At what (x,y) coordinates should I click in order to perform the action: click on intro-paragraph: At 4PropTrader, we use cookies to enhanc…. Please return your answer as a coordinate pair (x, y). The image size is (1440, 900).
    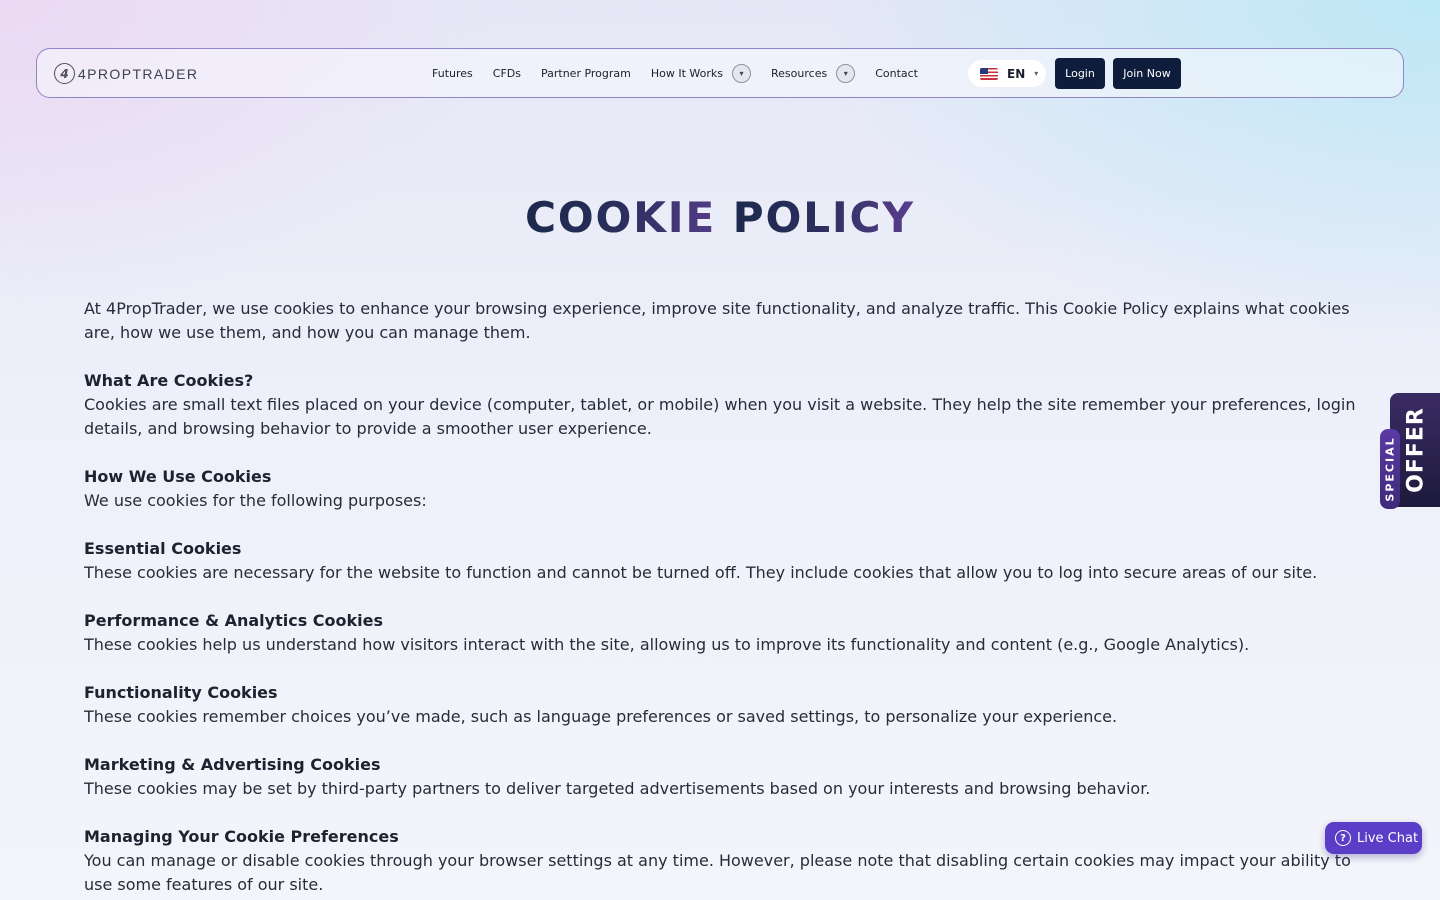
    Looking at the image, I should click on (717, 320).